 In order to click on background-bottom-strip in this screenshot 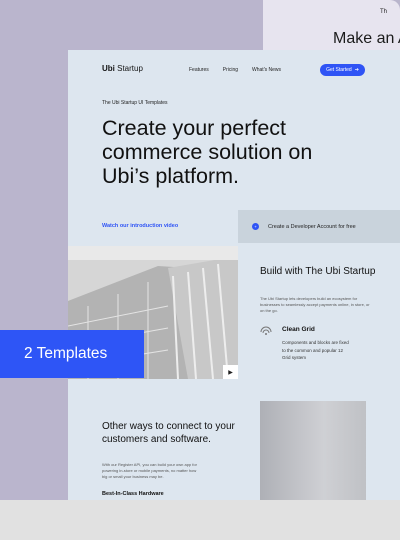, I will do `click(200, 520)`.